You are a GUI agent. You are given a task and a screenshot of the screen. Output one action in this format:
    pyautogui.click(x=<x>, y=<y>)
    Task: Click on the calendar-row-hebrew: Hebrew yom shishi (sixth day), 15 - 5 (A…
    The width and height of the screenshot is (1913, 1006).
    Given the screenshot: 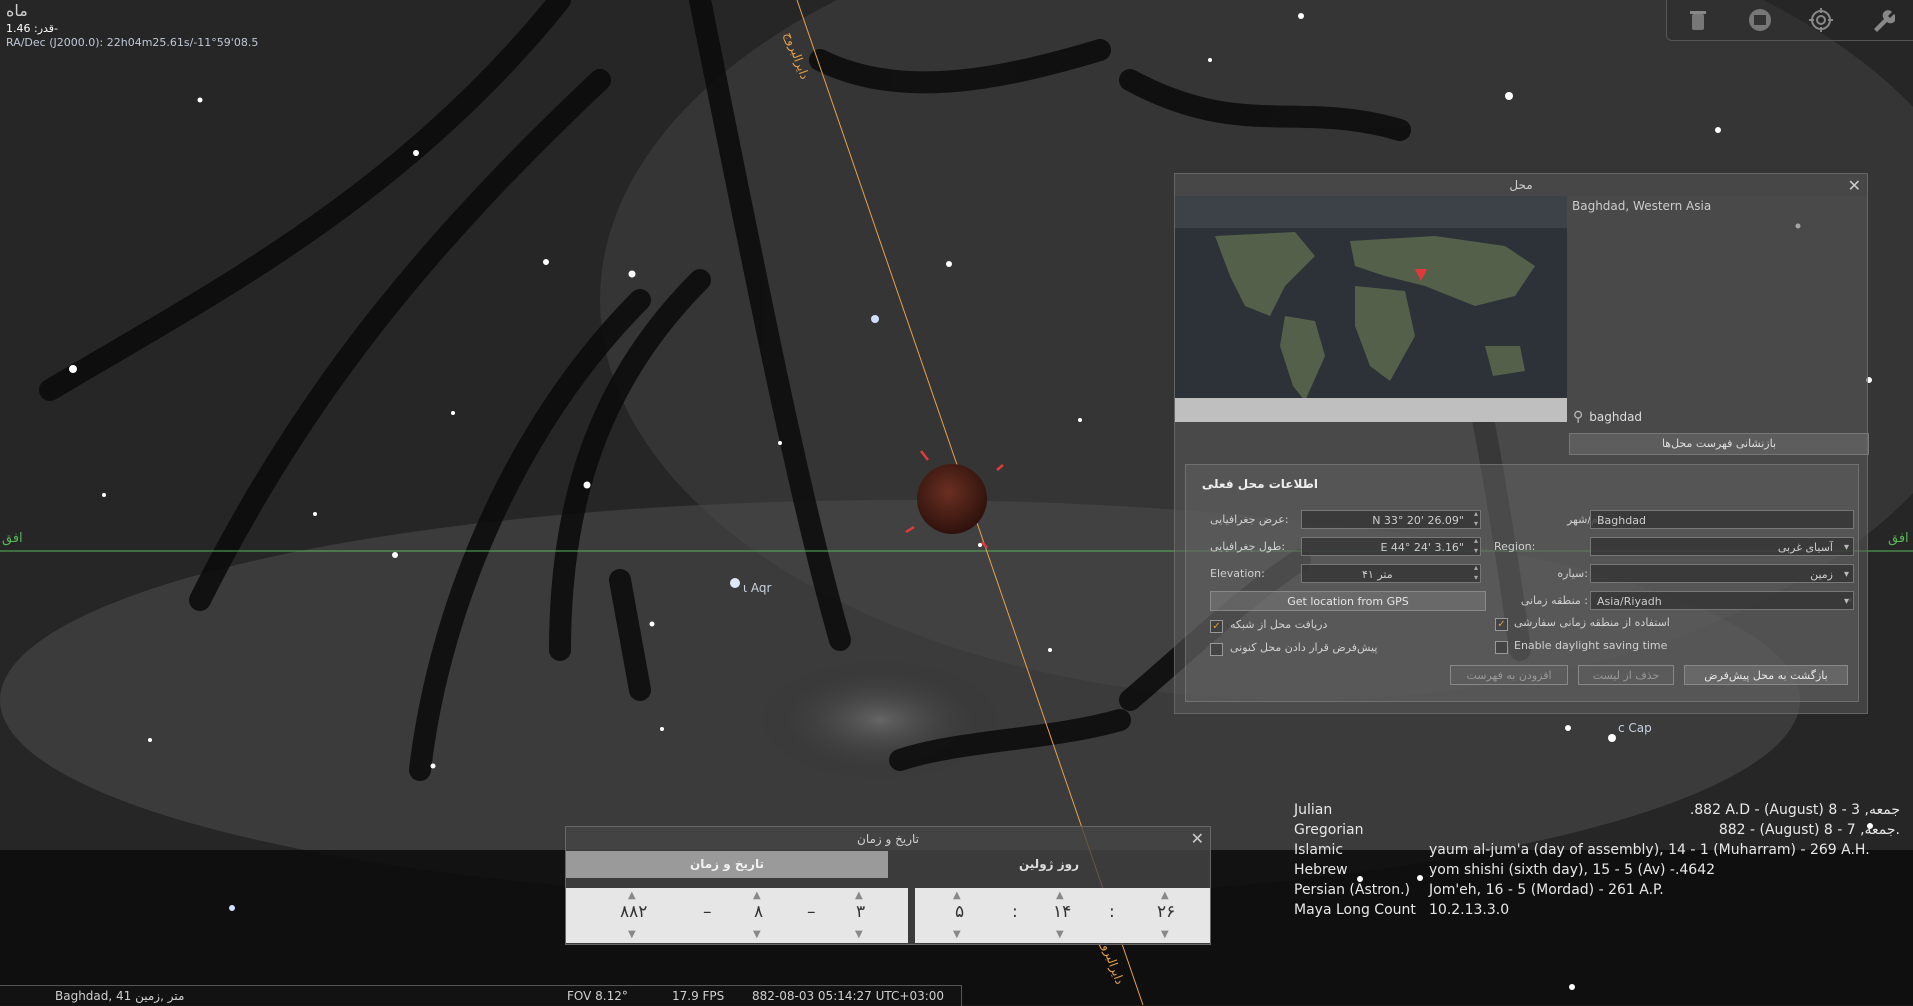 What is the action you would take?
    pyautogui.click(x=1603, y=872)
    